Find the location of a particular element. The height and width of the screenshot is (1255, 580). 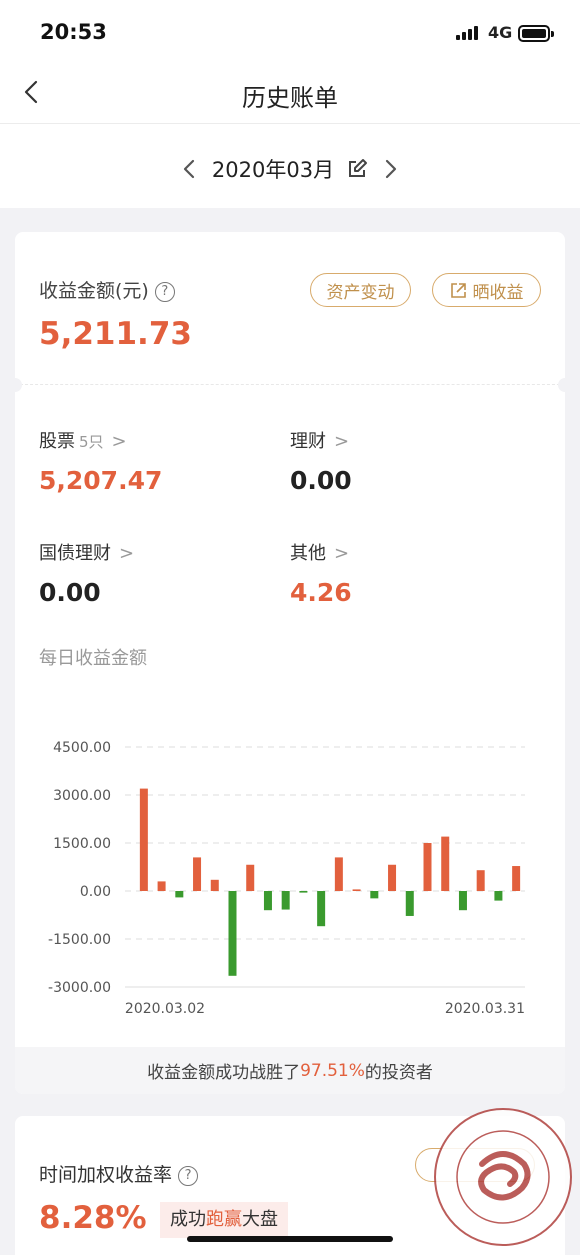

twr-label-row: 时间加权收益率? is located at coordinates (119, 1173).